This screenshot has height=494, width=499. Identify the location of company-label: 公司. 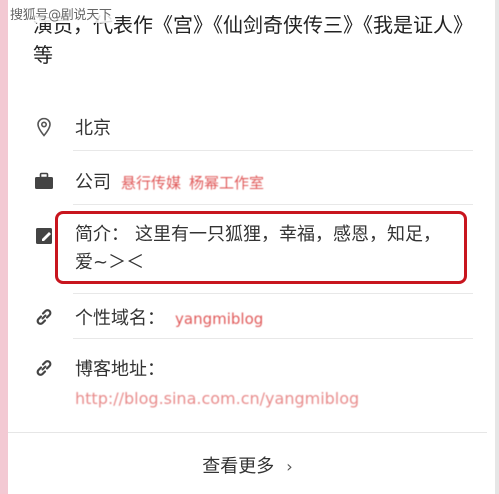
(93, 182).